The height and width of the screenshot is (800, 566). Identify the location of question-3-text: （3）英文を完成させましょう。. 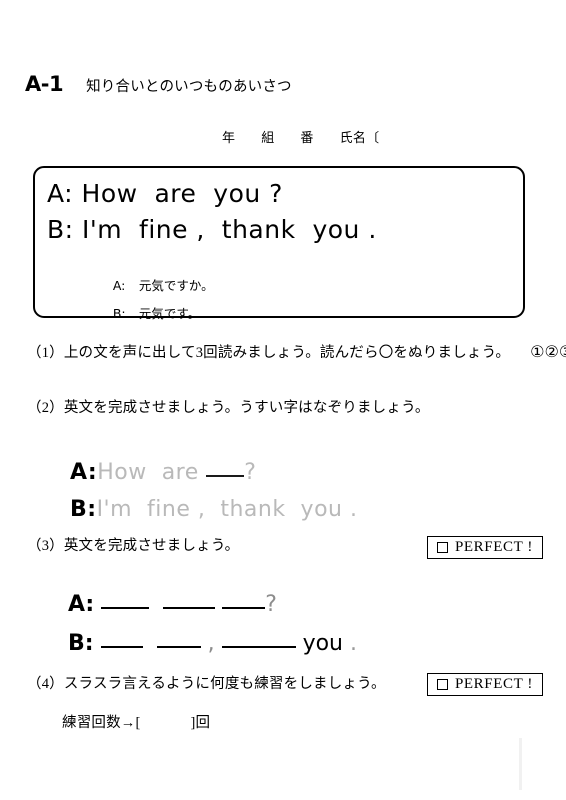
(133, 546).